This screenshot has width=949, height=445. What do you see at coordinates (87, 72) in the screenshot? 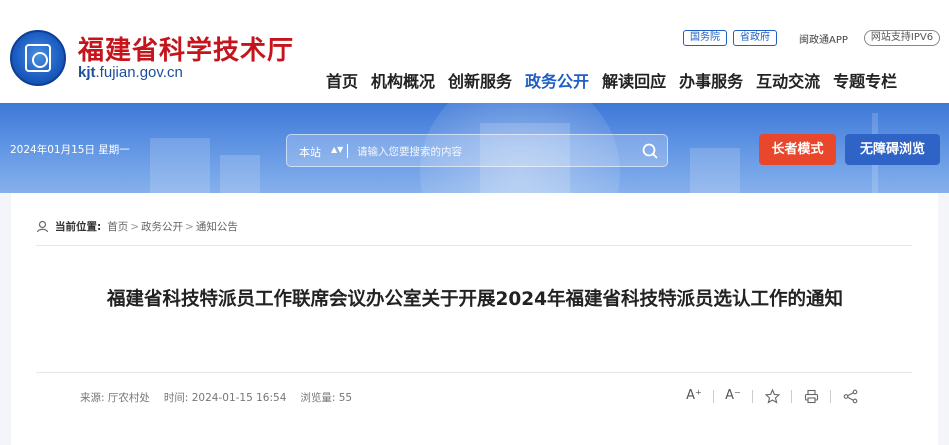
I see `site-domain-bold: kjt` at bounding box center [87, 72].